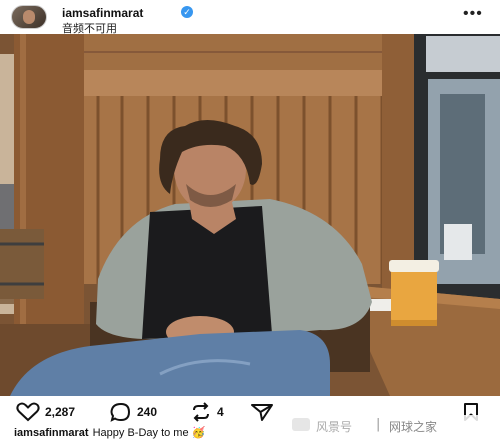 This screenshot has height=440, width=500. Describe the element at coordinates (120, 412) in the screenshot. I see `comment-icon` at that location.